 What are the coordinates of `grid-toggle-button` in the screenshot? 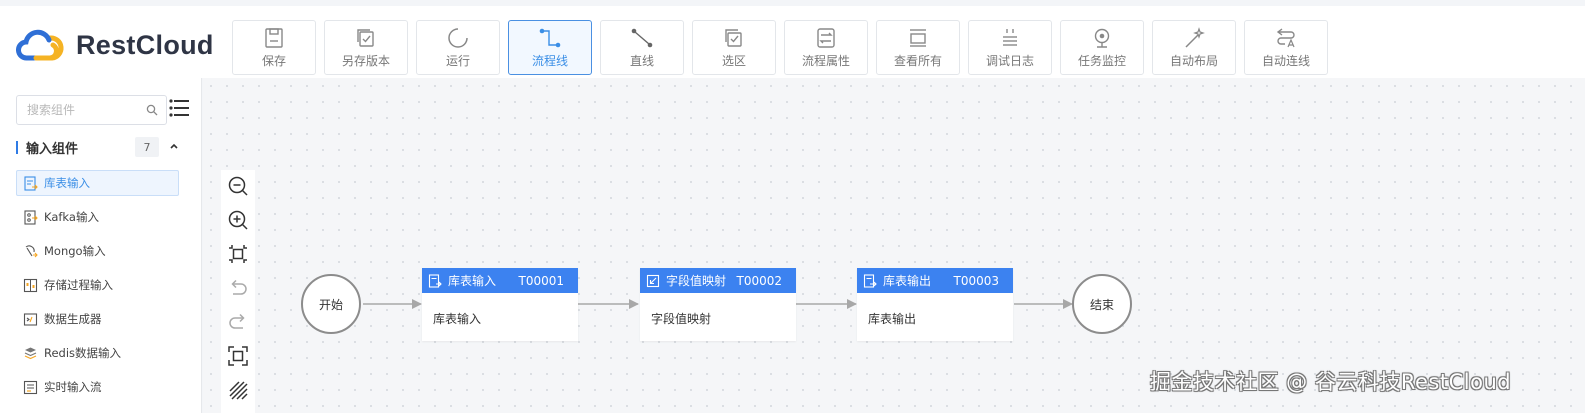 It's located at (238, 390).